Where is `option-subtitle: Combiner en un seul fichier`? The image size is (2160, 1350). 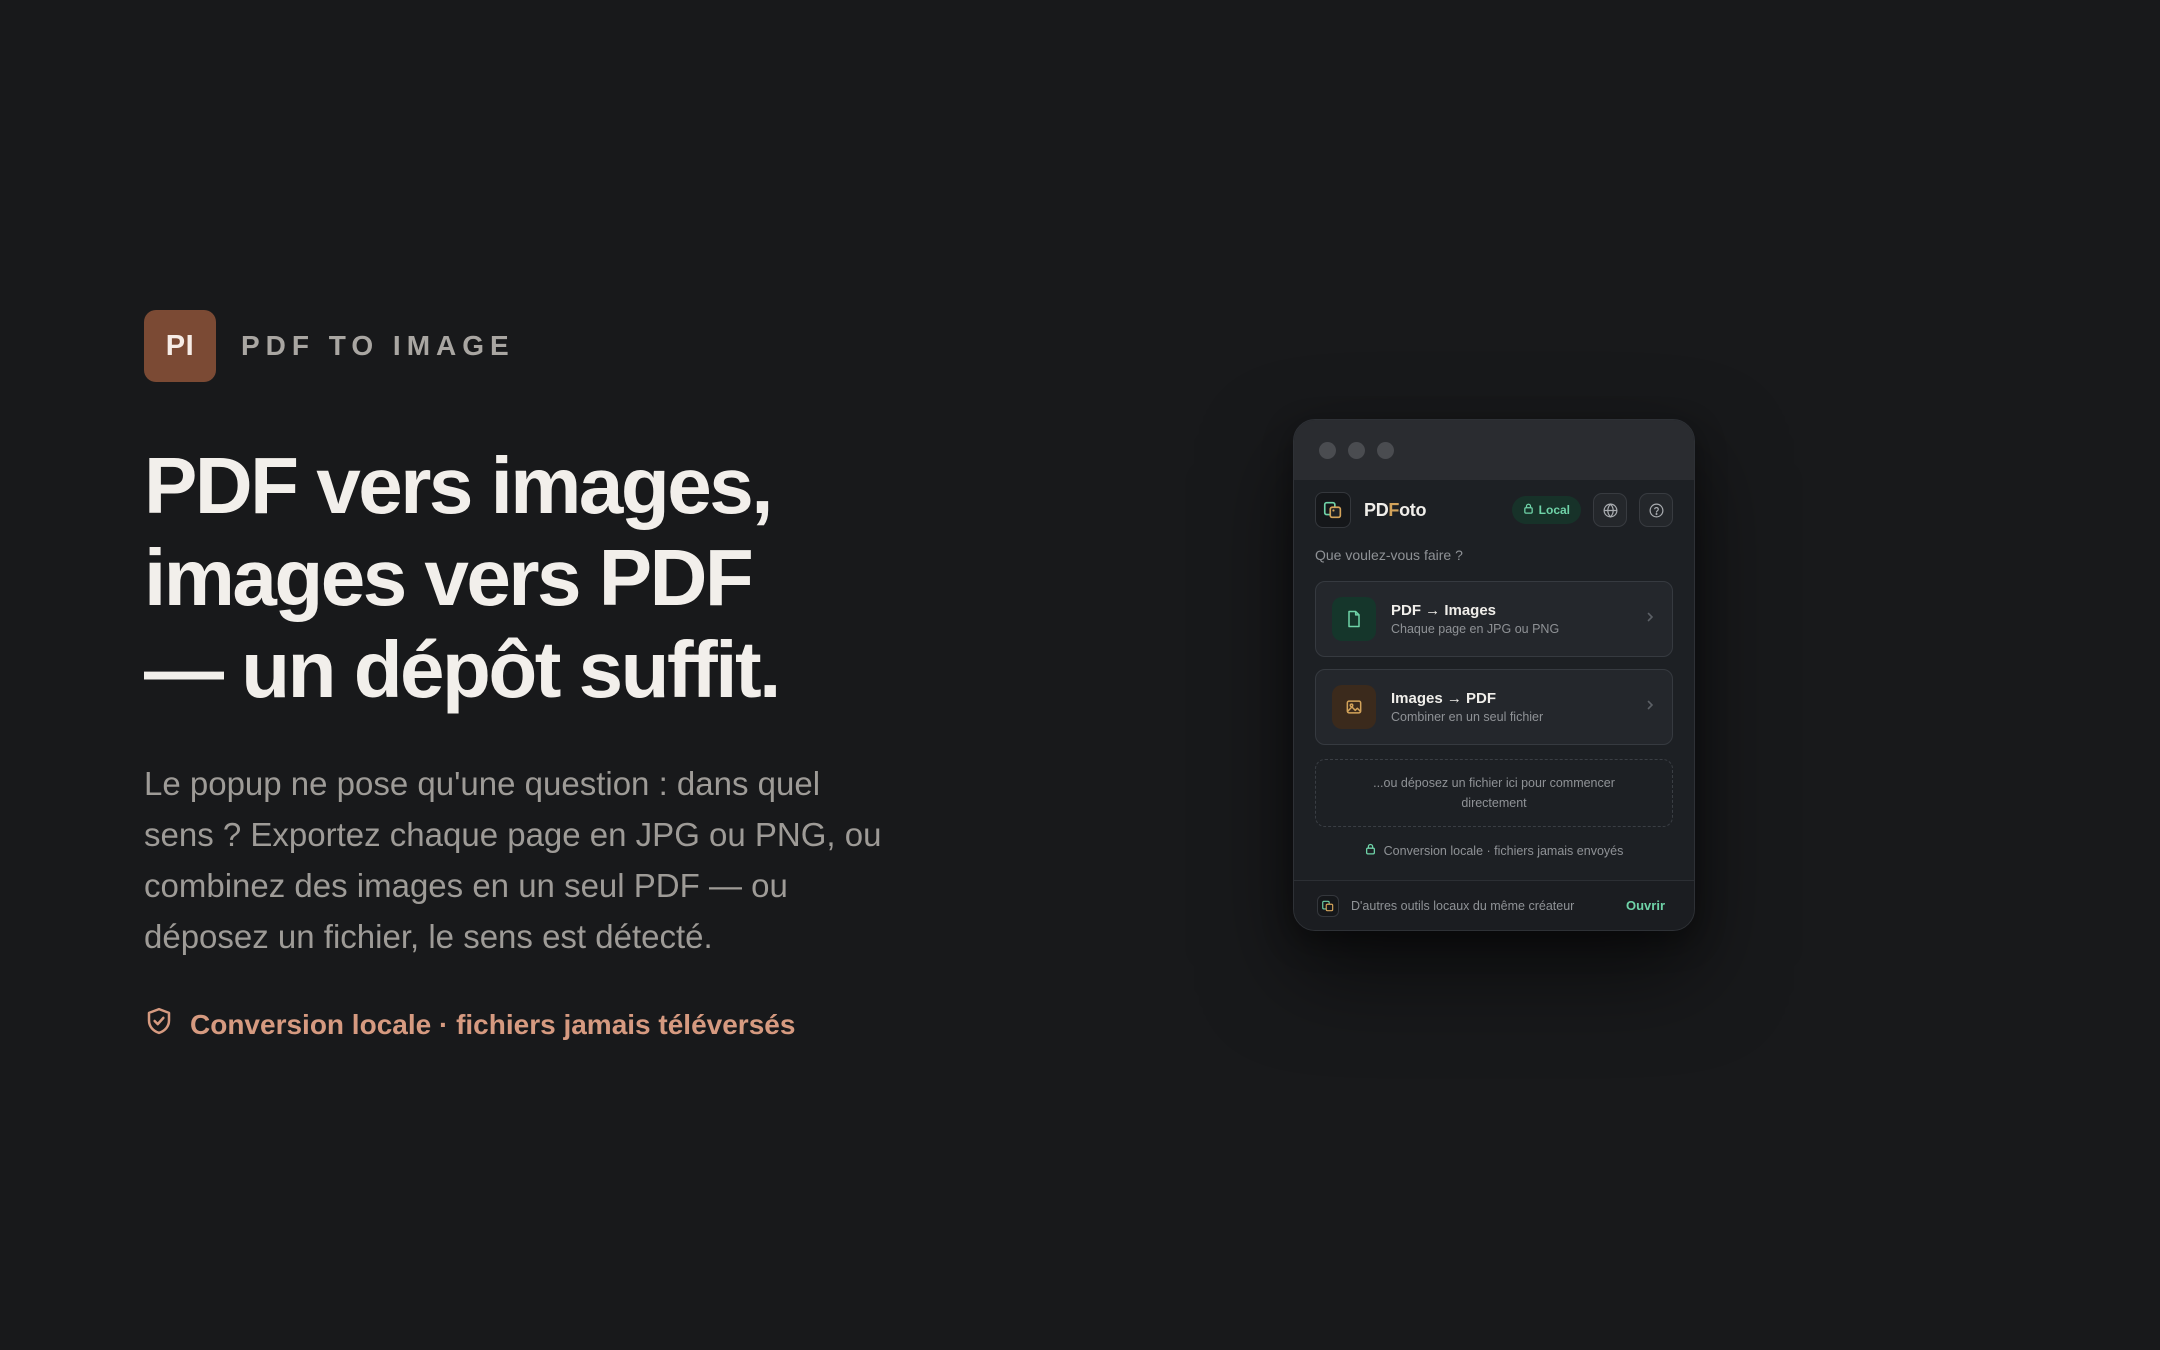
option-subtitle: Combiner en un seul fichier is located at coordinates (1467, 717).